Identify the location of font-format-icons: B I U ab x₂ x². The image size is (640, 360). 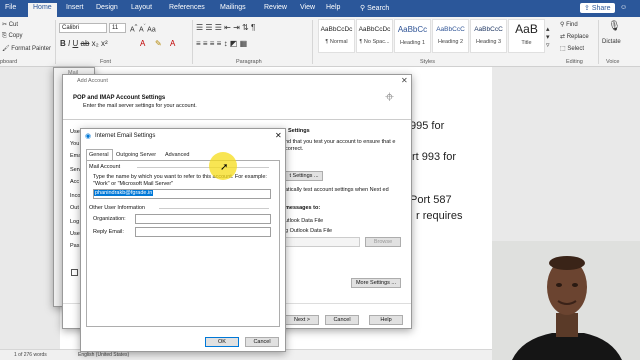
(84, 43).